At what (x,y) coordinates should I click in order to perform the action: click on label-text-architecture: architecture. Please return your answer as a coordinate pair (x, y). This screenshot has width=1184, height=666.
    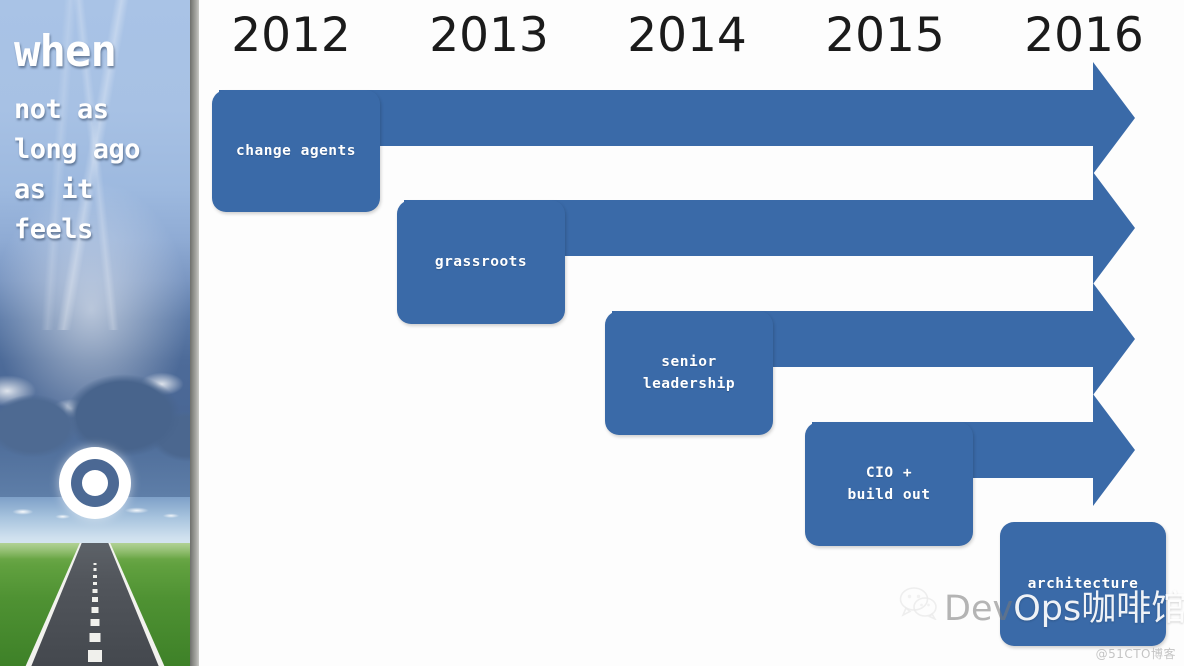
    Looking at the image, I should click on (1083, 583).